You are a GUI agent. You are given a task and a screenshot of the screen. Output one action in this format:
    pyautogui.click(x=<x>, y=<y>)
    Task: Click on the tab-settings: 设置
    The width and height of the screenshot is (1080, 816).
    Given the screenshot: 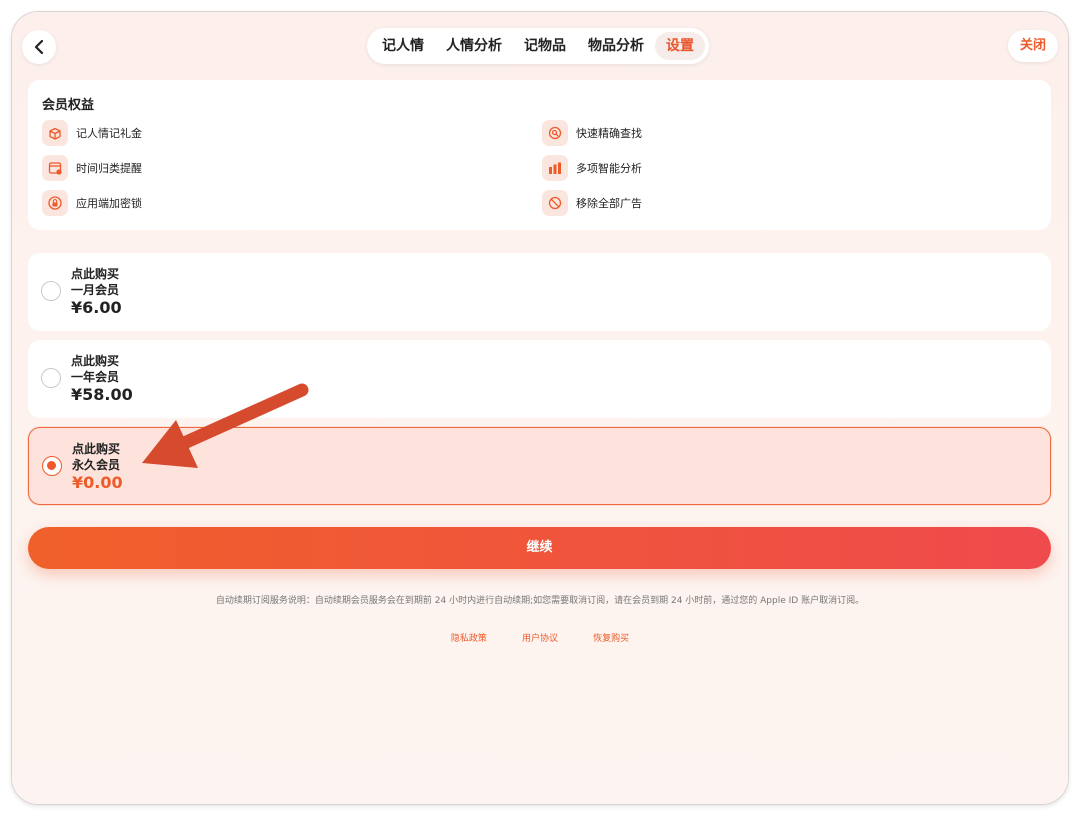 What is the action you would take?
    pyautogui.click(x=680, y=46)
    